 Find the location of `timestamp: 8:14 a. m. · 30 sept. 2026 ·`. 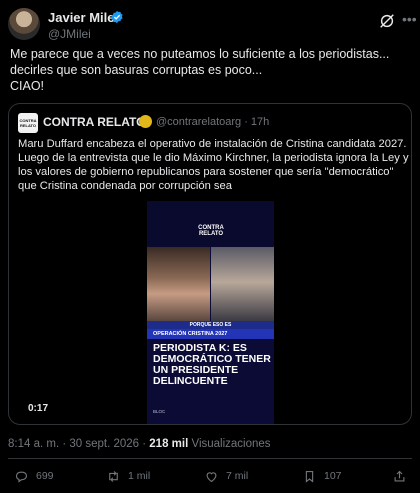

timestamp: 8:14 a. m. · 30 sept. 2026 · is located at coordinates (78, 444).